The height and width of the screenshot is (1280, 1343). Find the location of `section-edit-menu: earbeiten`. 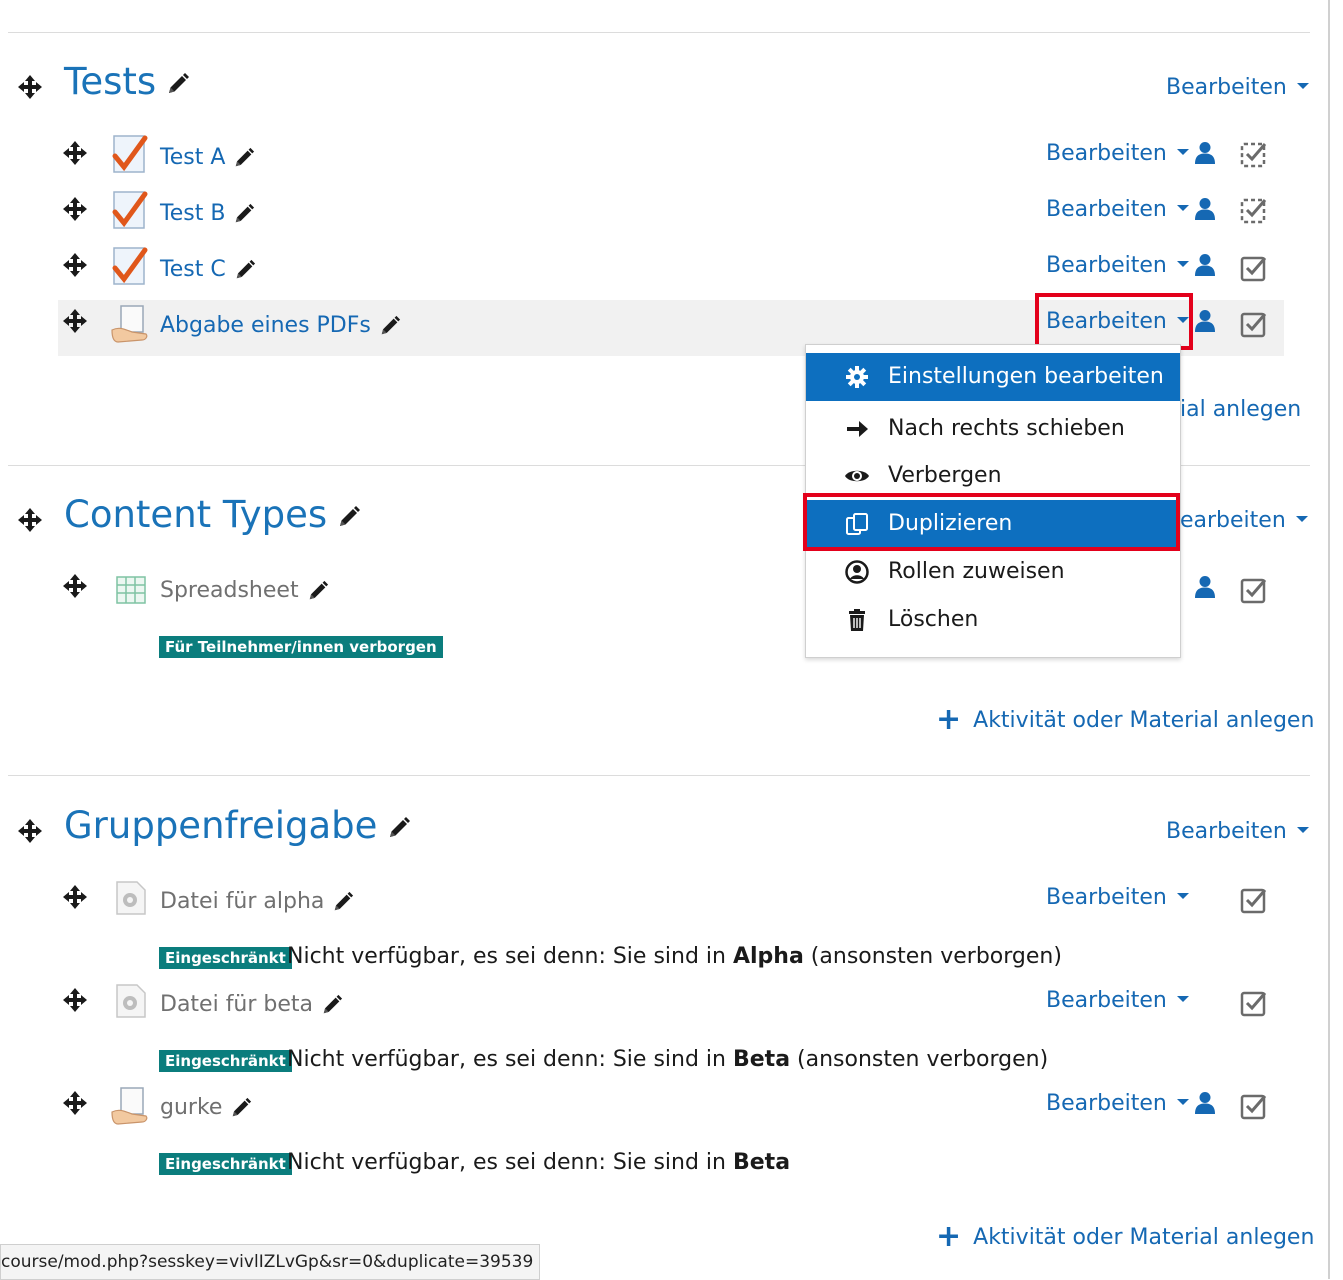

section-edit-menu: earbeiten is located at coordinates (1244, 521).